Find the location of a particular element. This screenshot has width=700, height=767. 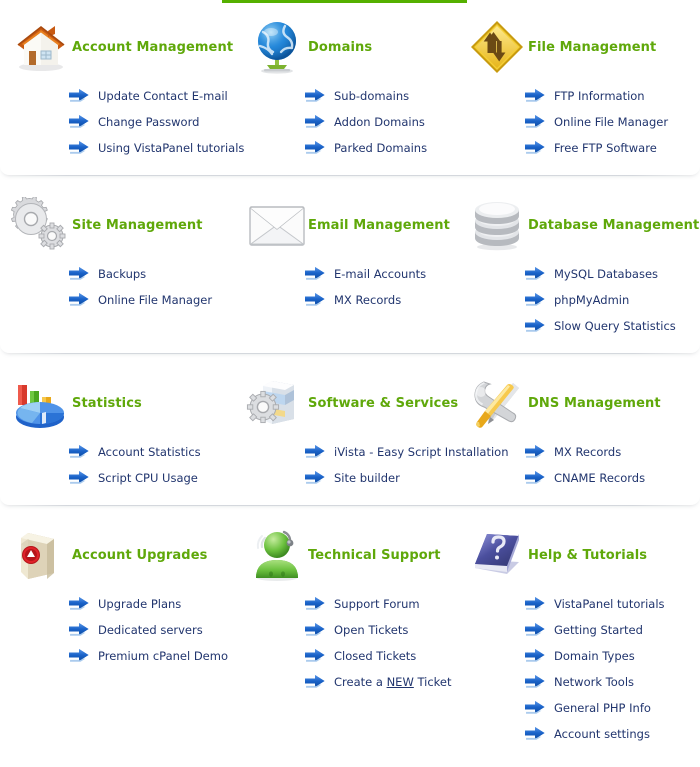

category-link-list: MX Records CNAME Records is located at coordinates (583, 465).